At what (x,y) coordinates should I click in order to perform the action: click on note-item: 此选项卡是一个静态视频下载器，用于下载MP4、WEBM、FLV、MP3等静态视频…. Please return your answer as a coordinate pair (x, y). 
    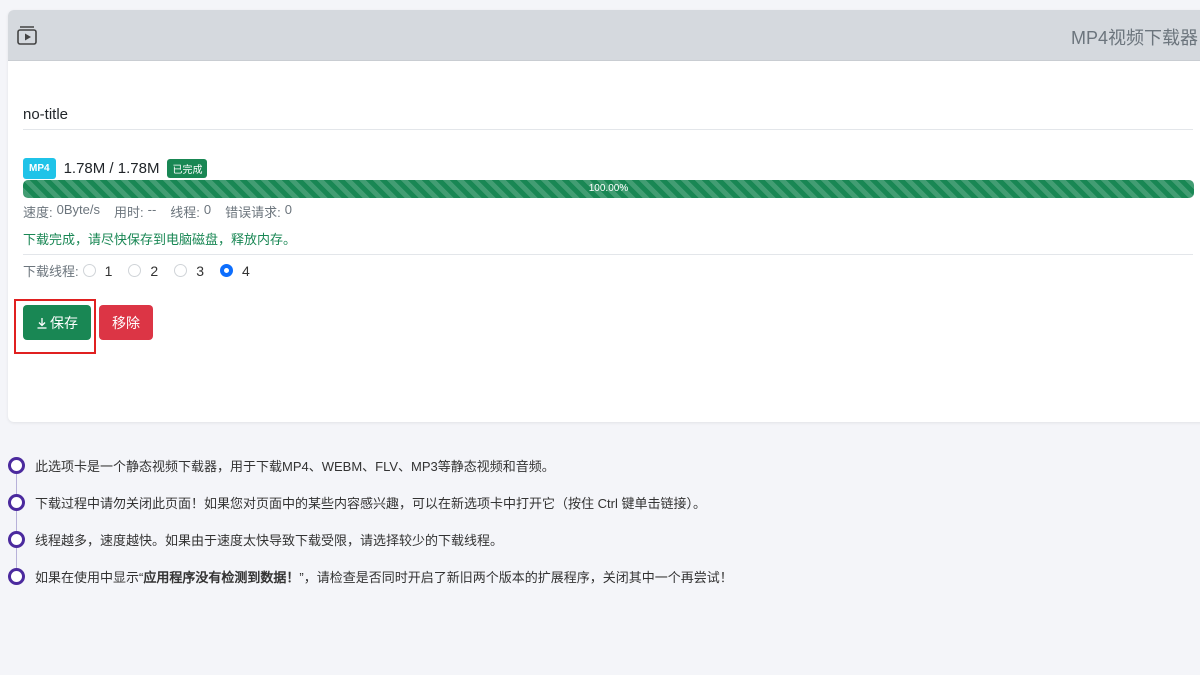
    Looking at the image, I should click on (281, 465).